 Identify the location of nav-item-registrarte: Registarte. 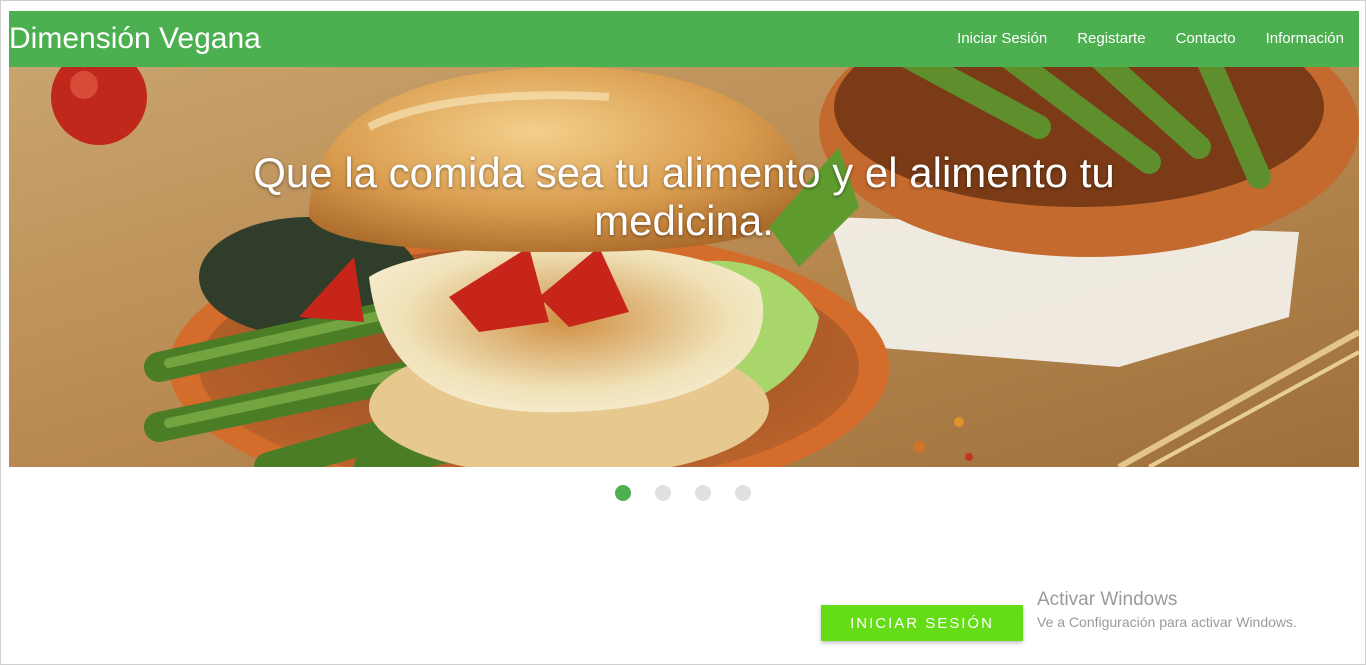
(1111, 39).